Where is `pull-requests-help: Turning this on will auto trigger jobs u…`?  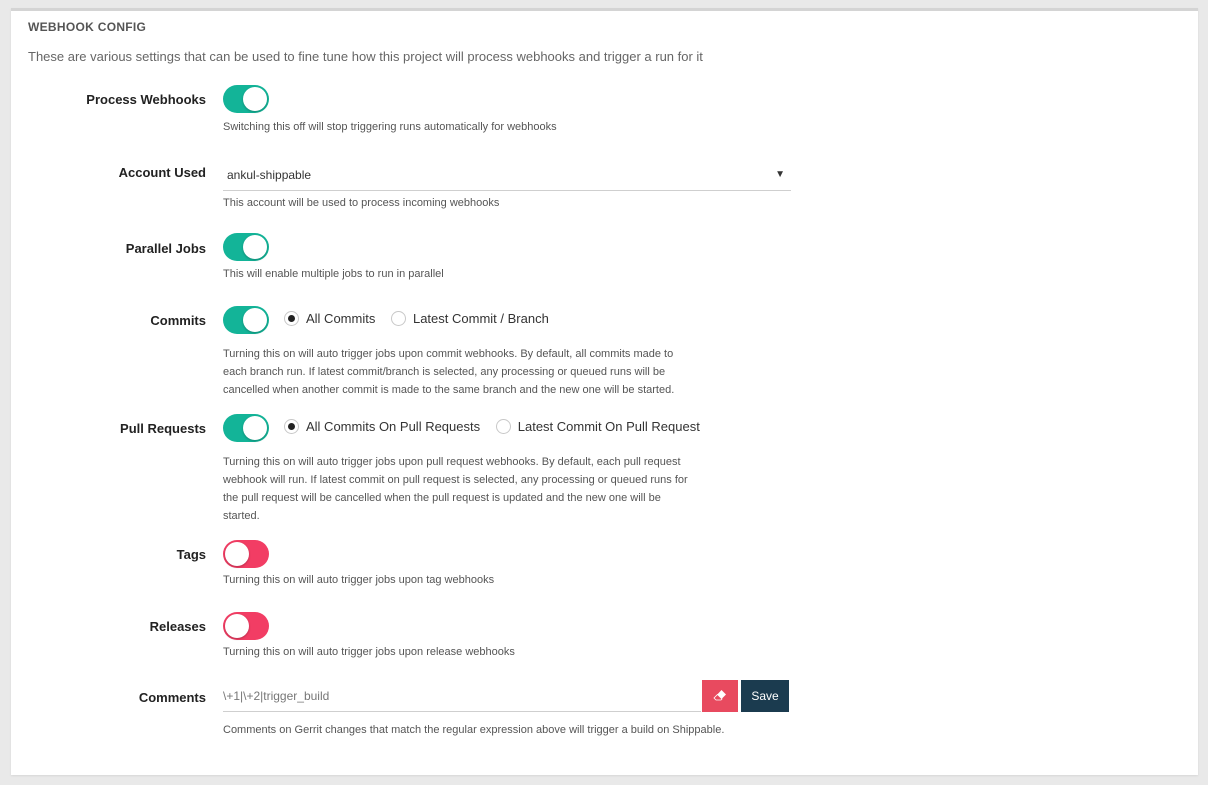
pull-requests-help: Turning this on will auto trigger jobs u… is located at coordinates (455, 489).